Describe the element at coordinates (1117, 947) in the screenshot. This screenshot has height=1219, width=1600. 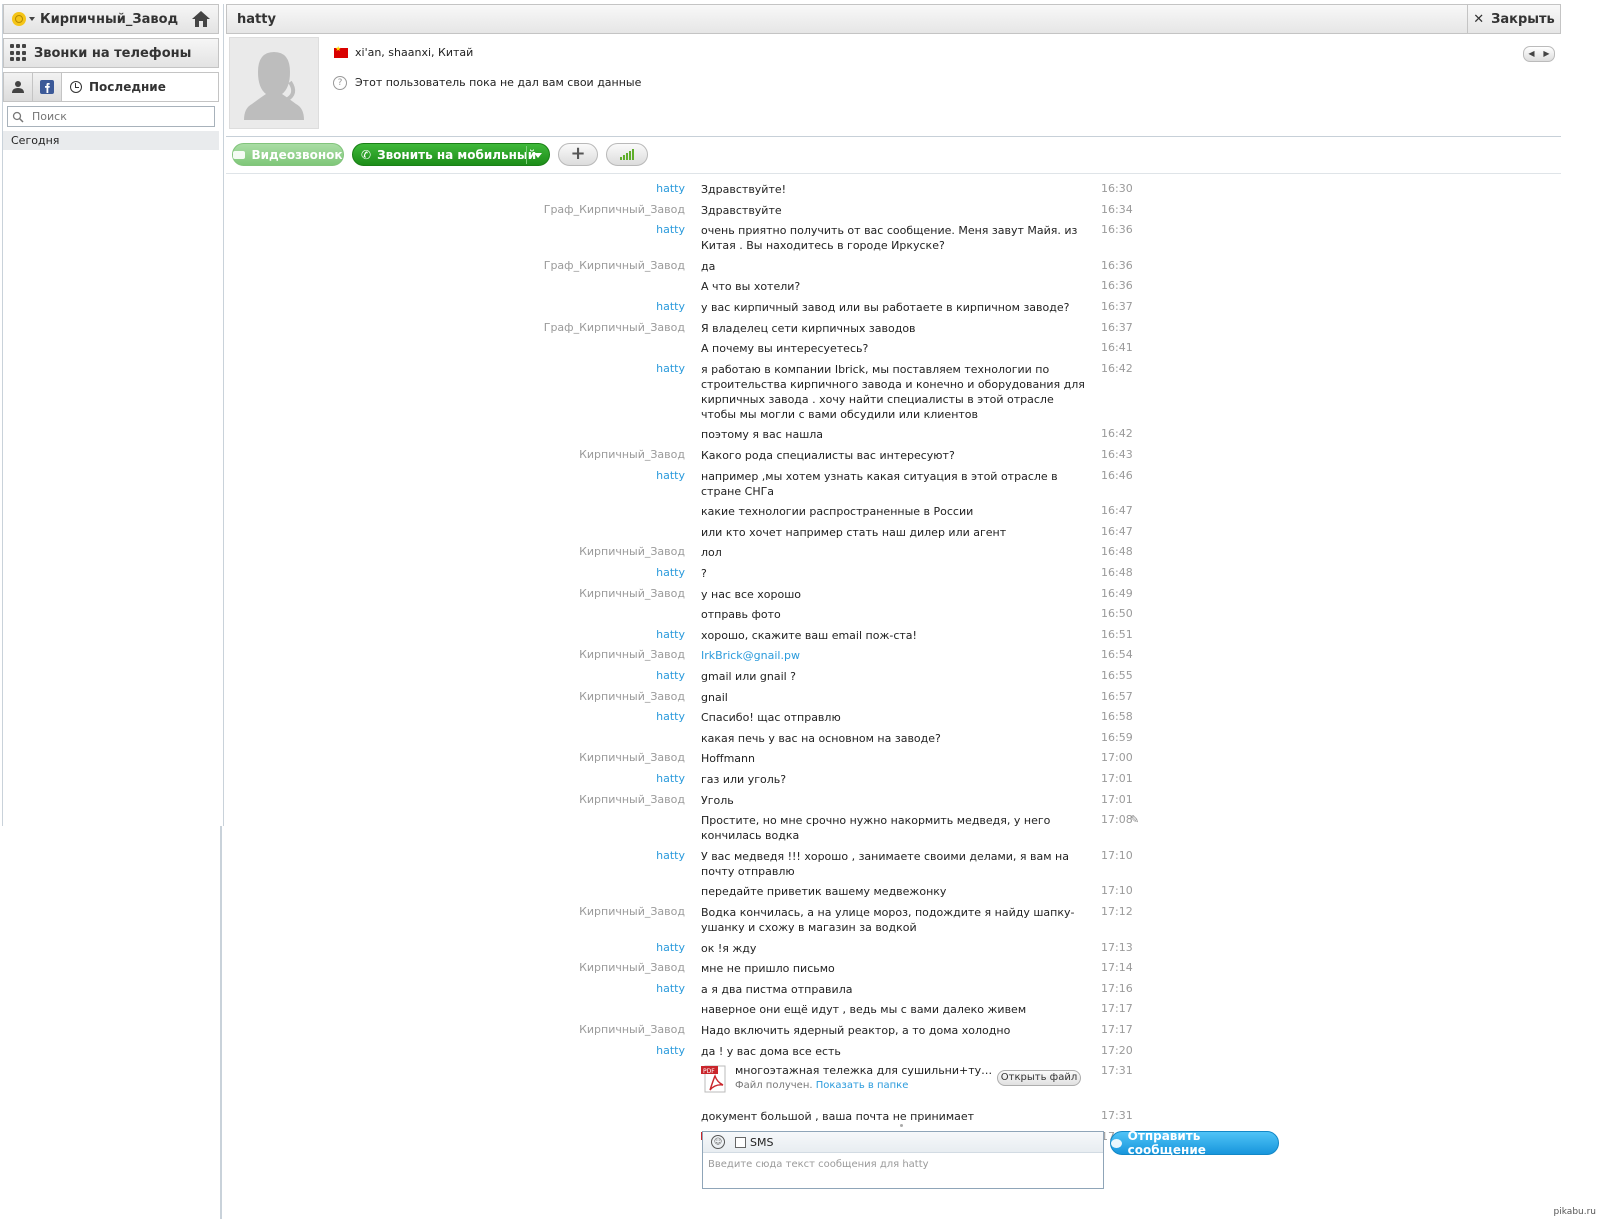
I see `message-time: 17:13` at that location.